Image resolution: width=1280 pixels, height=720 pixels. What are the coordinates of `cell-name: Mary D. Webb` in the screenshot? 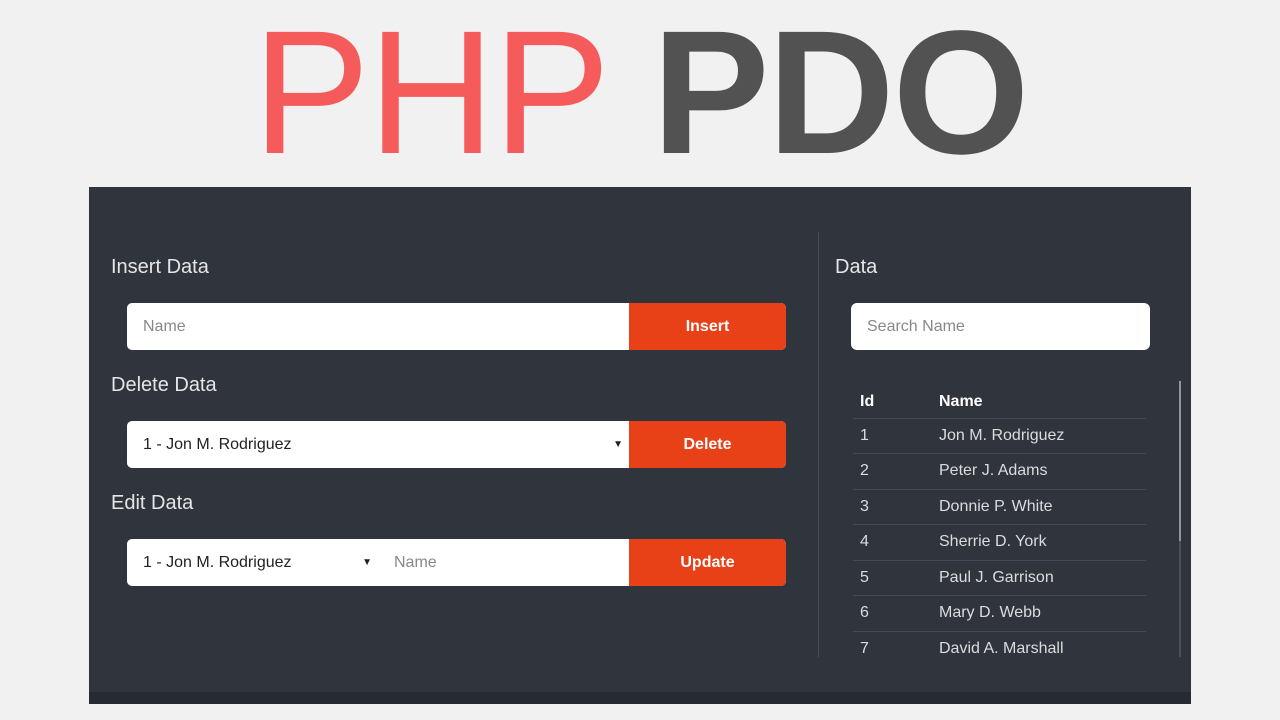 It's located at (1039, 613).